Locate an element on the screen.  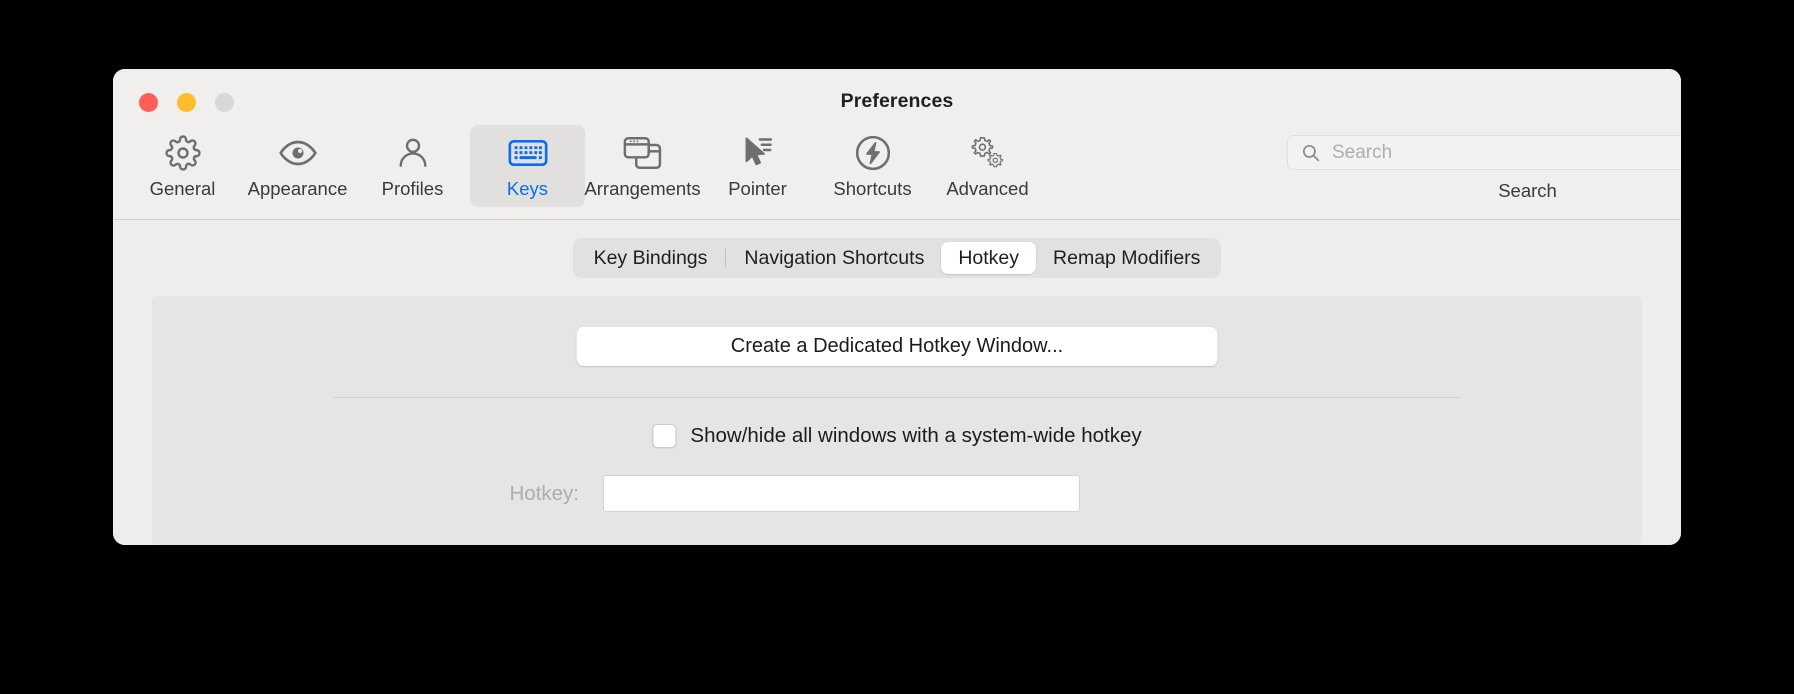
search-area: Search is located at coordinates (1484, 168).